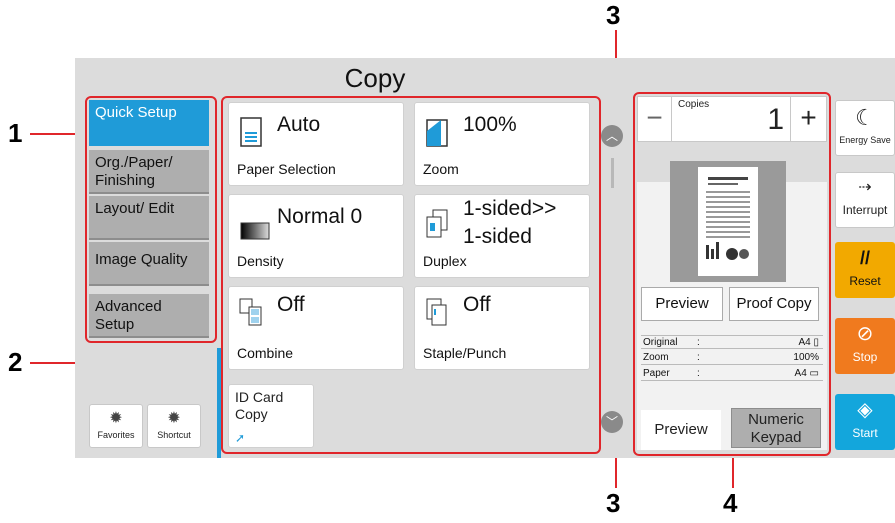 Image resolution: width=895 pixels, height=523 pixels. Describe the element at coordinates (865, 187) in the screenshot. I see `interrupt-icon: ⇢` at that location.